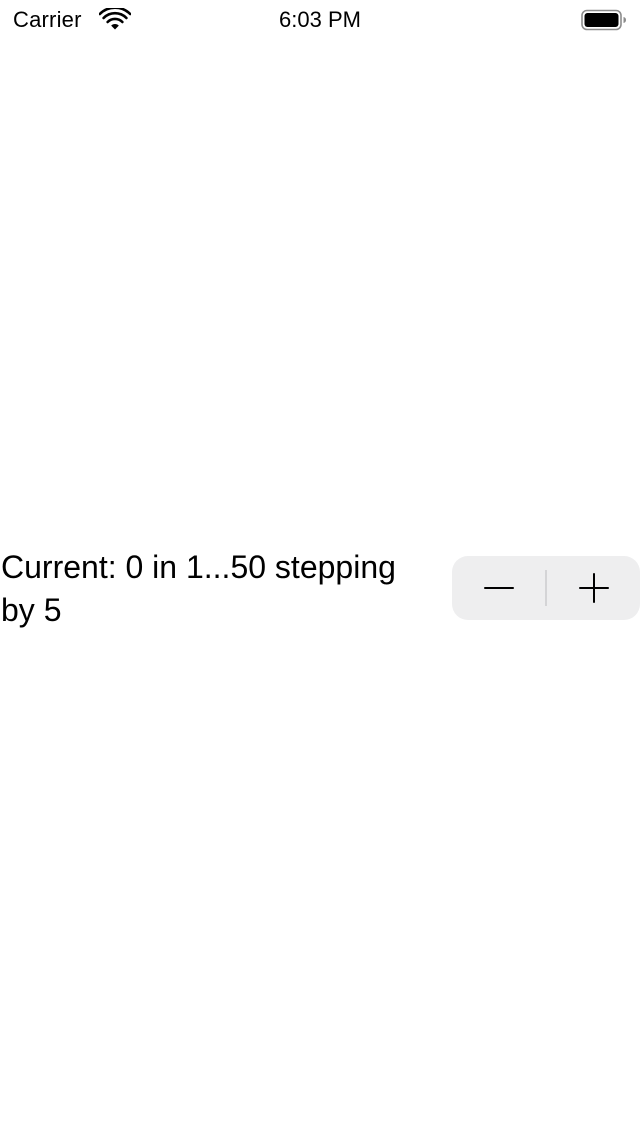 Image resolution: width=640 pixels, height=1136 pixels. I want to click on stepper-value-label: Current: 0 in 1...50 stepping by 5, so click(198, 588).